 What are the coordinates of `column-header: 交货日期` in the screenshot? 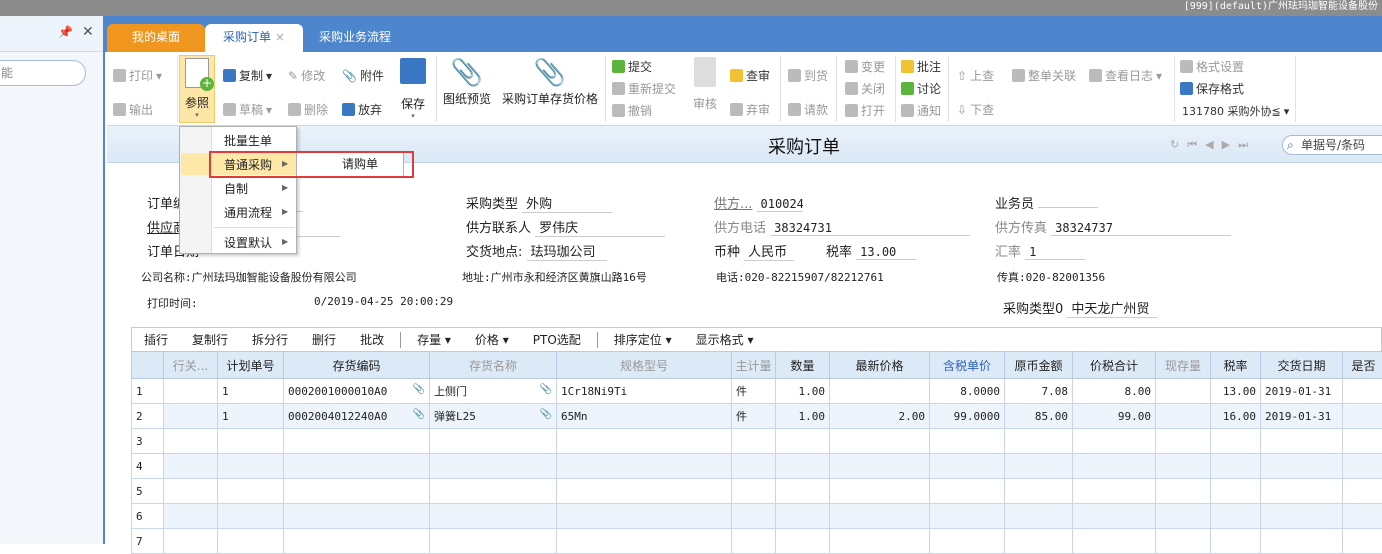 It's located at (1302, 365).